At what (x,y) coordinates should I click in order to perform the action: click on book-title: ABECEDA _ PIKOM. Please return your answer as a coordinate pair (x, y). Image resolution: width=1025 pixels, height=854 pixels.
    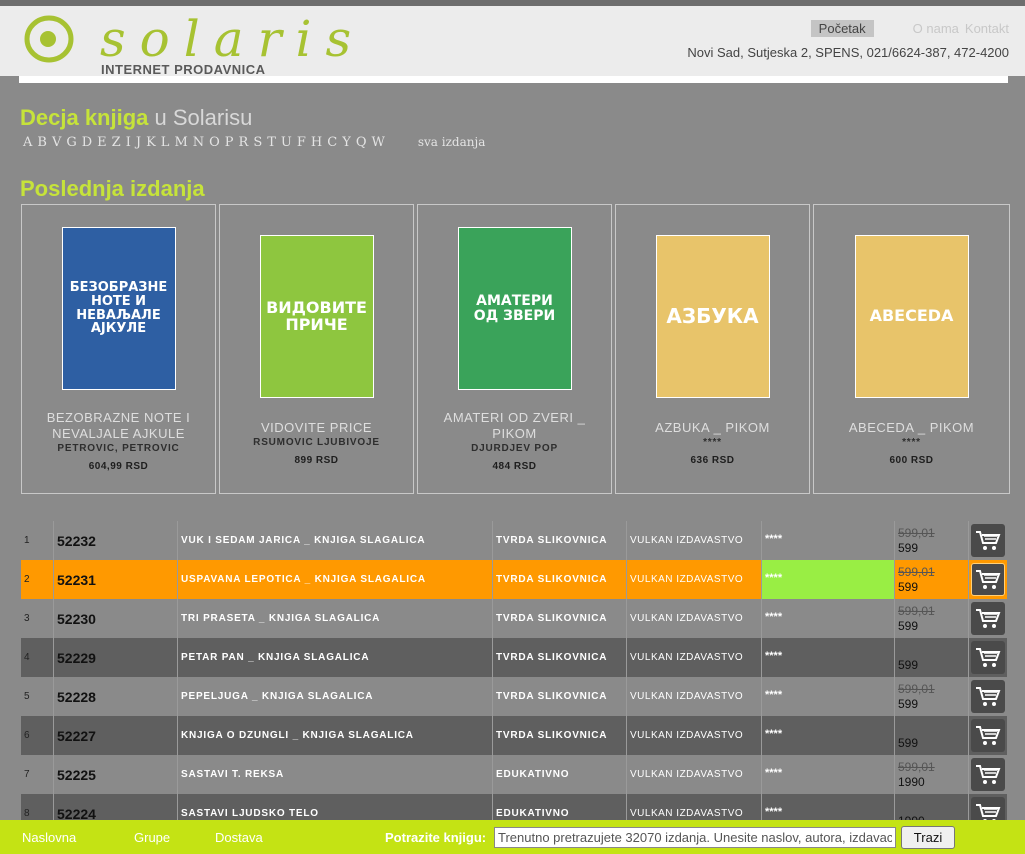
    Looking at the image, I should click on (911, 428).